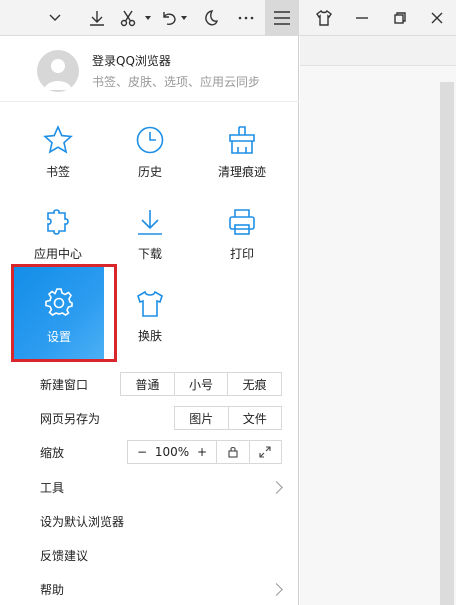  I want to click on scissors-dropdown-icon, so click(148, 18).